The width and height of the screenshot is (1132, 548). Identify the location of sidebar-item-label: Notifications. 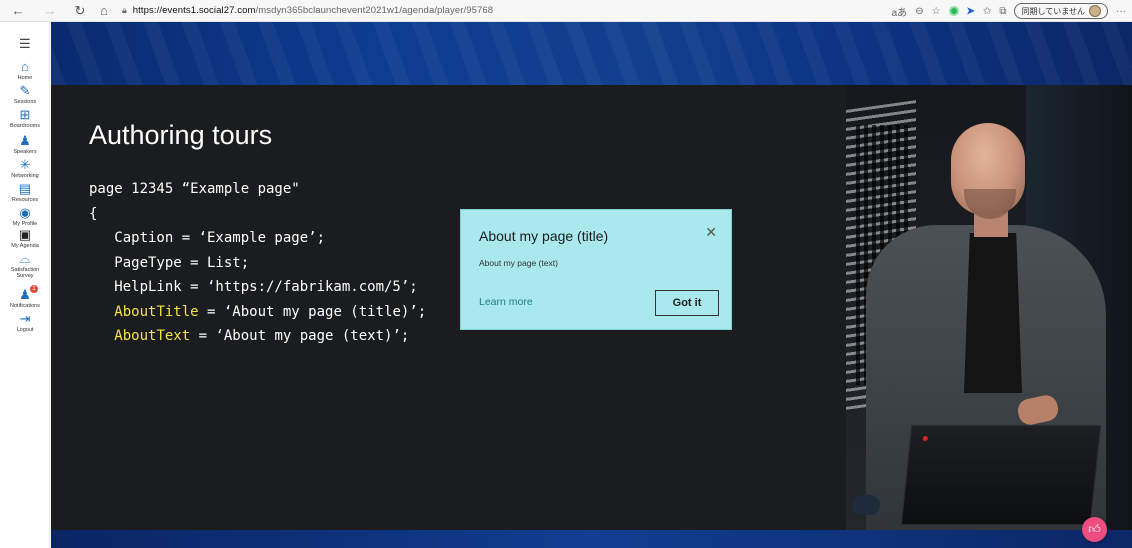
(25, 306).